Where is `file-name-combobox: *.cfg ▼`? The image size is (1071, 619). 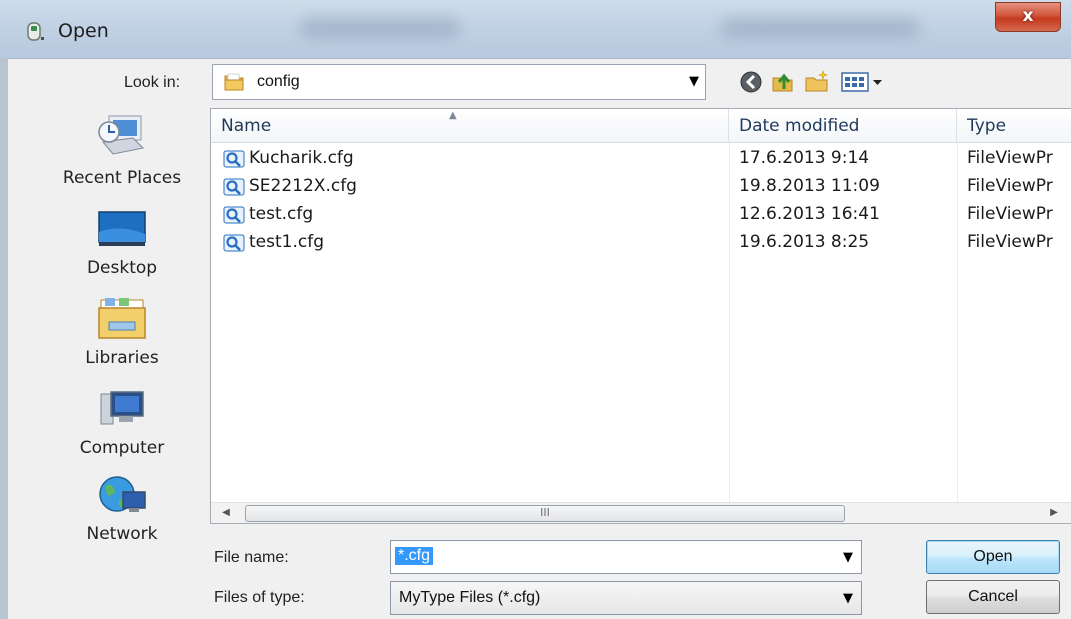
file-name-combobox: *.cfg ▼ is located at coordinates (626, 557).